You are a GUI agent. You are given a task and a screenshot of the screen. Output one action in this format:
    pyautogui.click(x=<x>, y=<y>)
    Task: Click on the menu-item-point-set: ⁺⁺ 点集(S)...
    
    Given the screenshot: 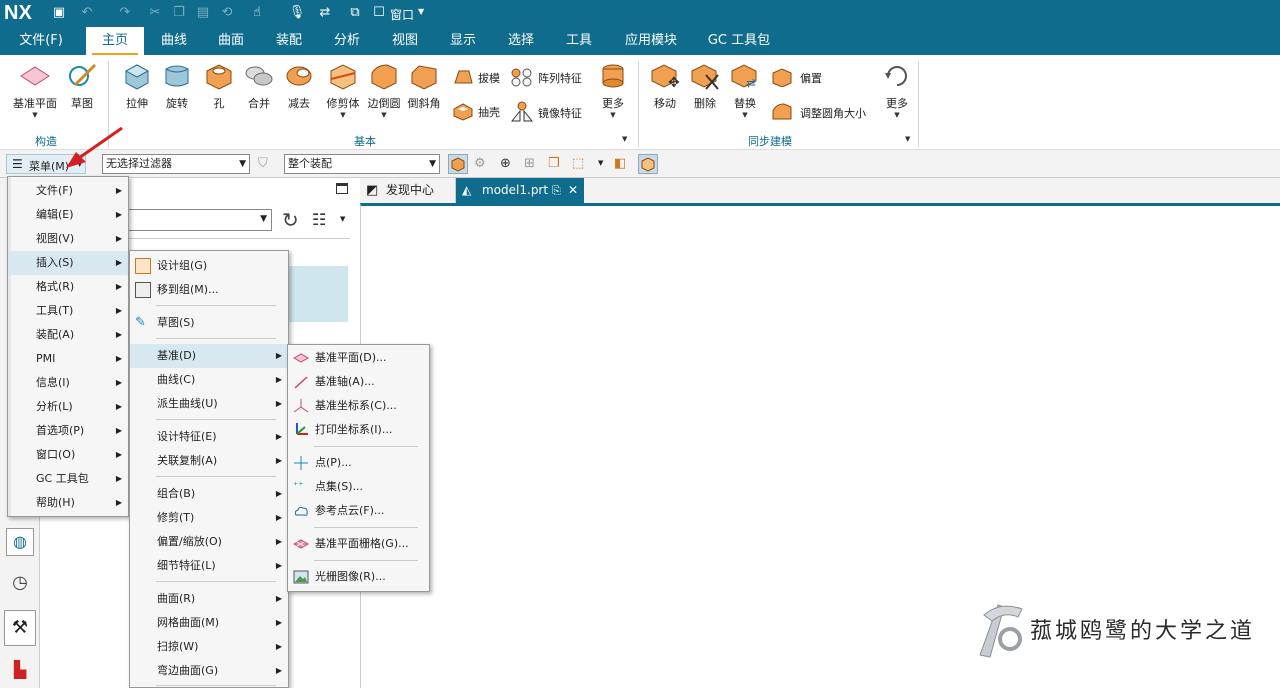 What is the action you would take?
    pyautogui.click(x=358, y=487)
    